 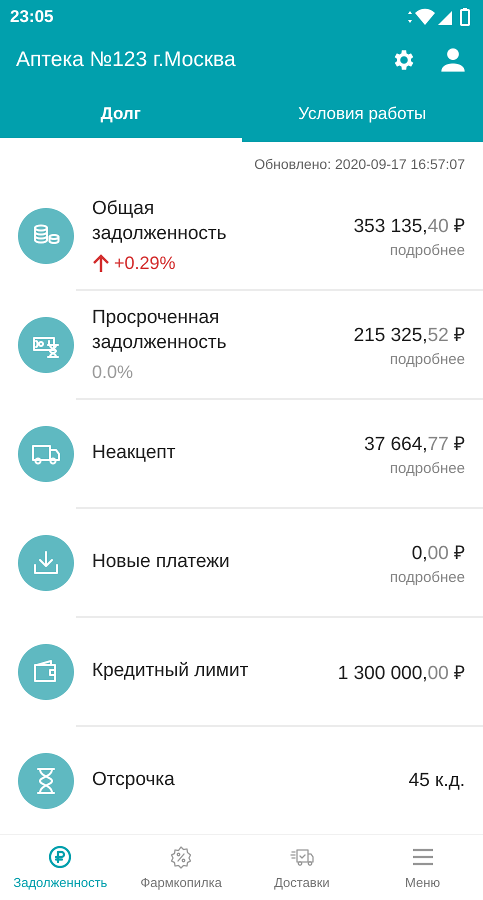 What do you see at coordinates (437, 553) in the screenshot?
I see `amount: 0,00 ₽` at bounding box center [437, 553].